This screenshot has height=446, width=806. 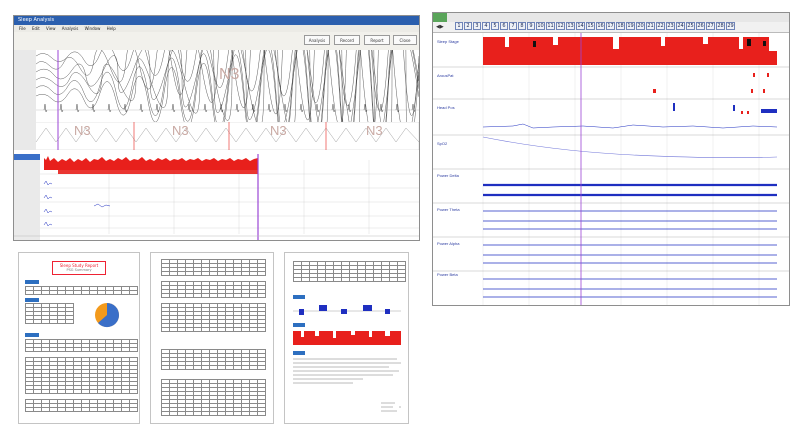 I want to click on report-title-box: Sleep Study Report PSG Summary, so click(x=79, y=268).